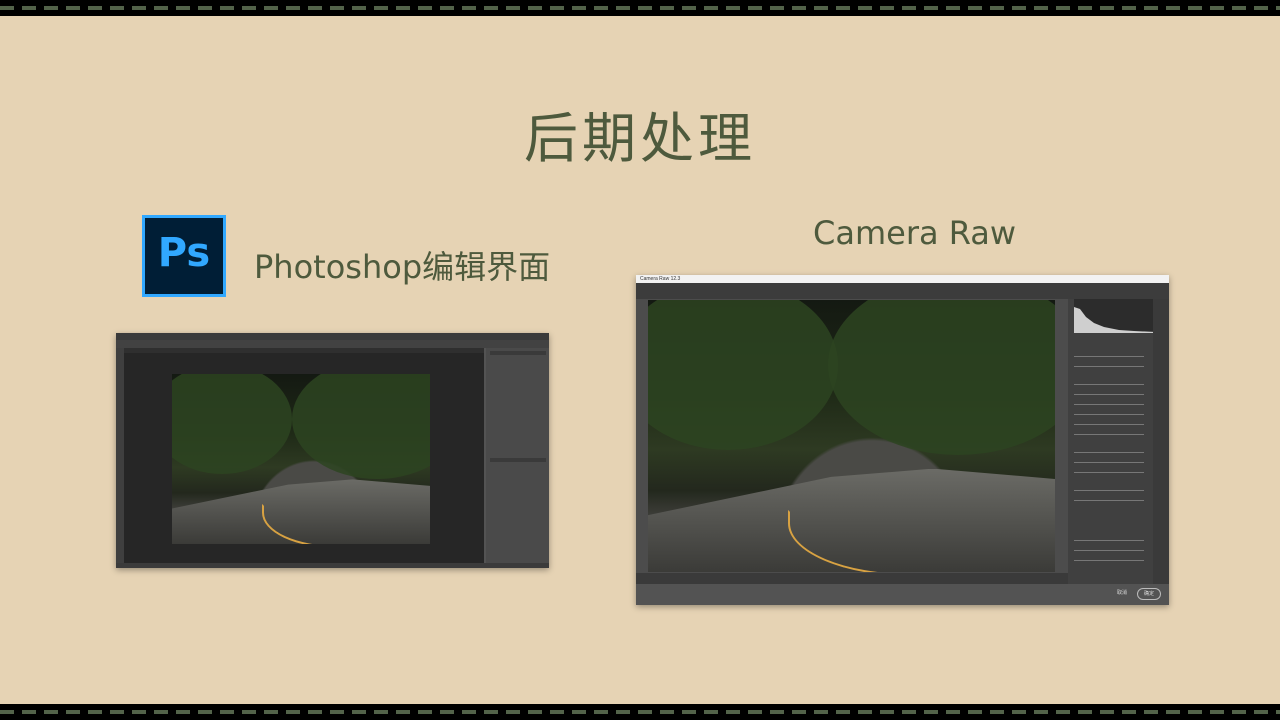 The height and width of the screenshot is (720, 1280). I want to click on cr-histogram, so click(1115, 316).